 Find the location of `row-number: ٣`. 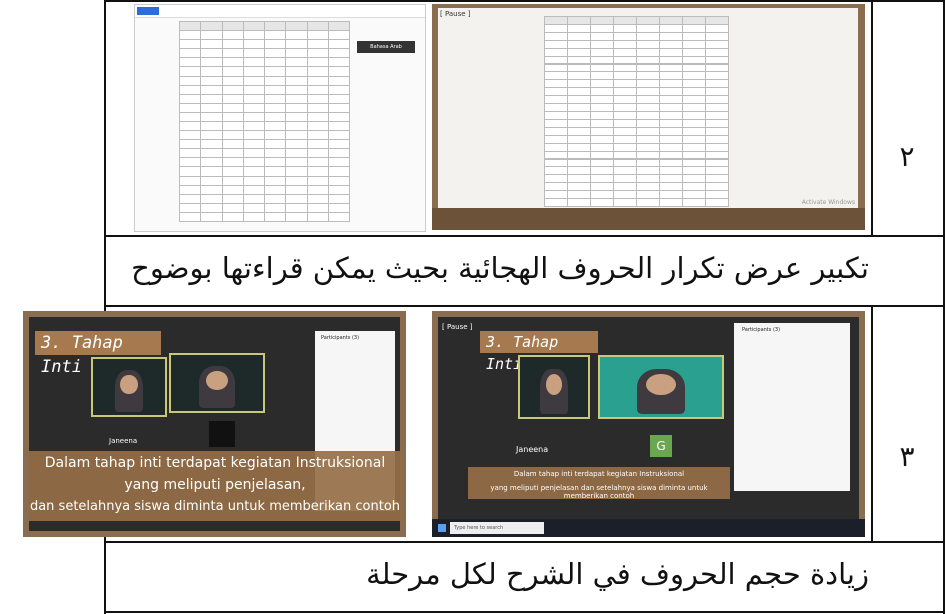

row-number: ٣ is located at coordinates (907, 456).